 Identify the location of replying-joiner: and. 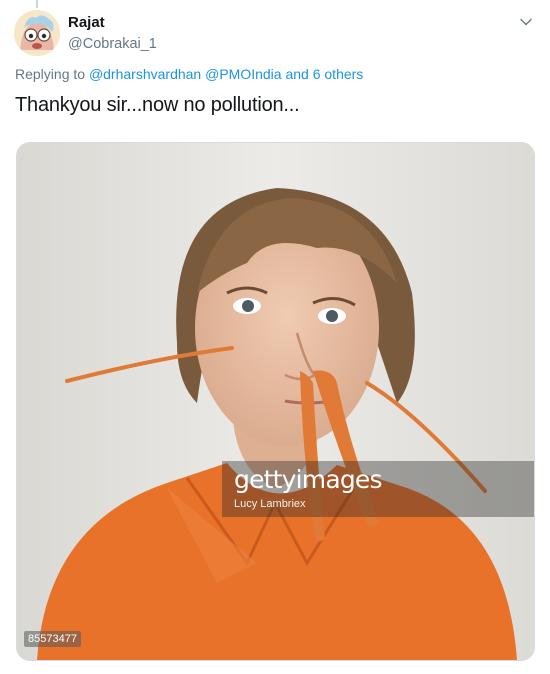
(297, 74).